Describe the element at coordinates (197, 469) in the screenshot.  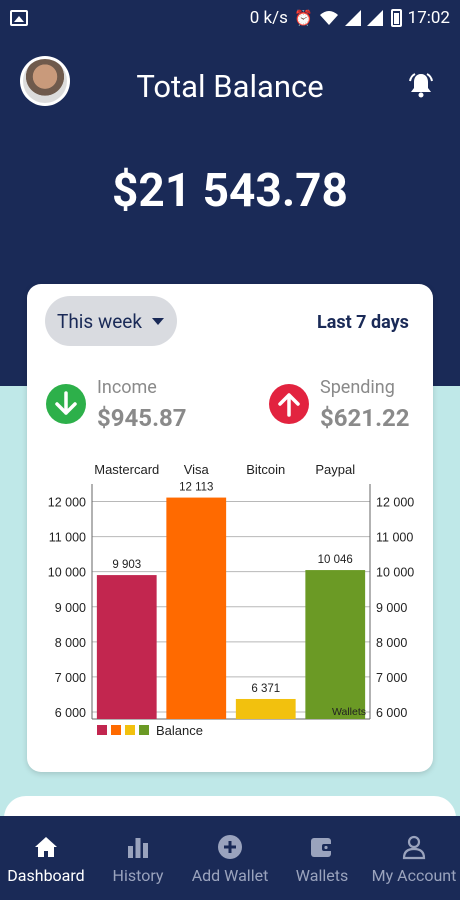
I see `category-label: Visa` at that location.